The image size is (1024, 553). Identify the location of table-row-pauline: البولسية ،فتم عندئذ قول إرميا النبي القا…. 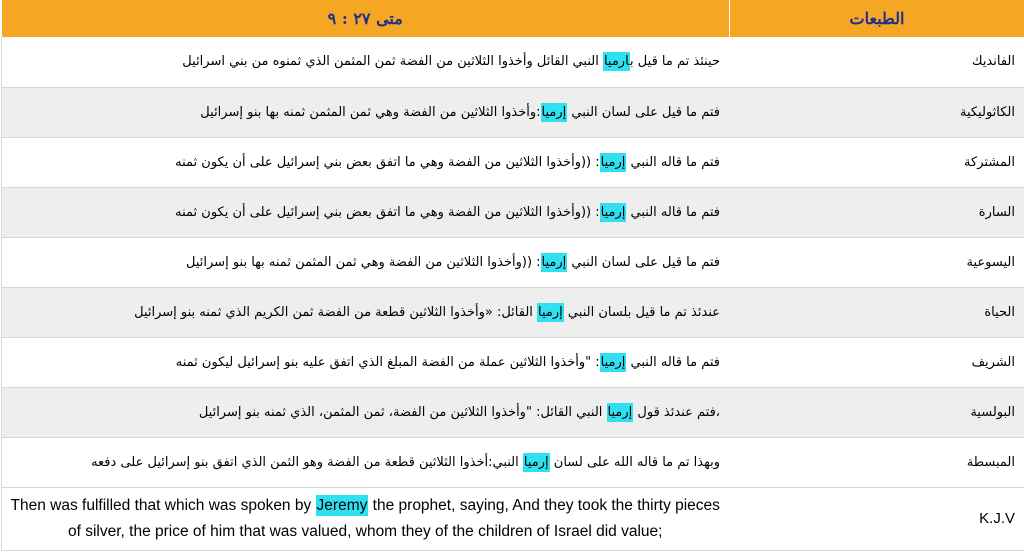
(512, 412).